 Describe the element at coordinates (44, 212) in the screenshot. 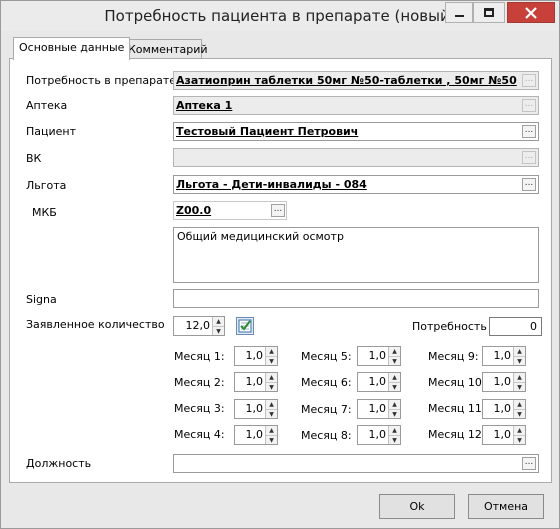

I see `mkb-label: МКБ` at that location.